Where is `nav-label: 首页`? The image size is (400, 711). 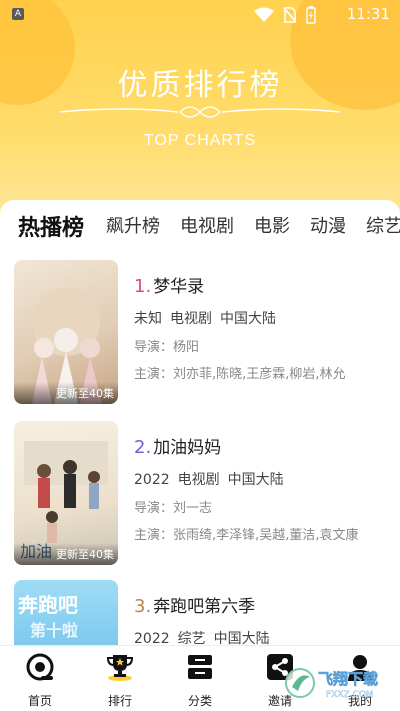
nav-label: 首页 is located at coordinates (39, 701).